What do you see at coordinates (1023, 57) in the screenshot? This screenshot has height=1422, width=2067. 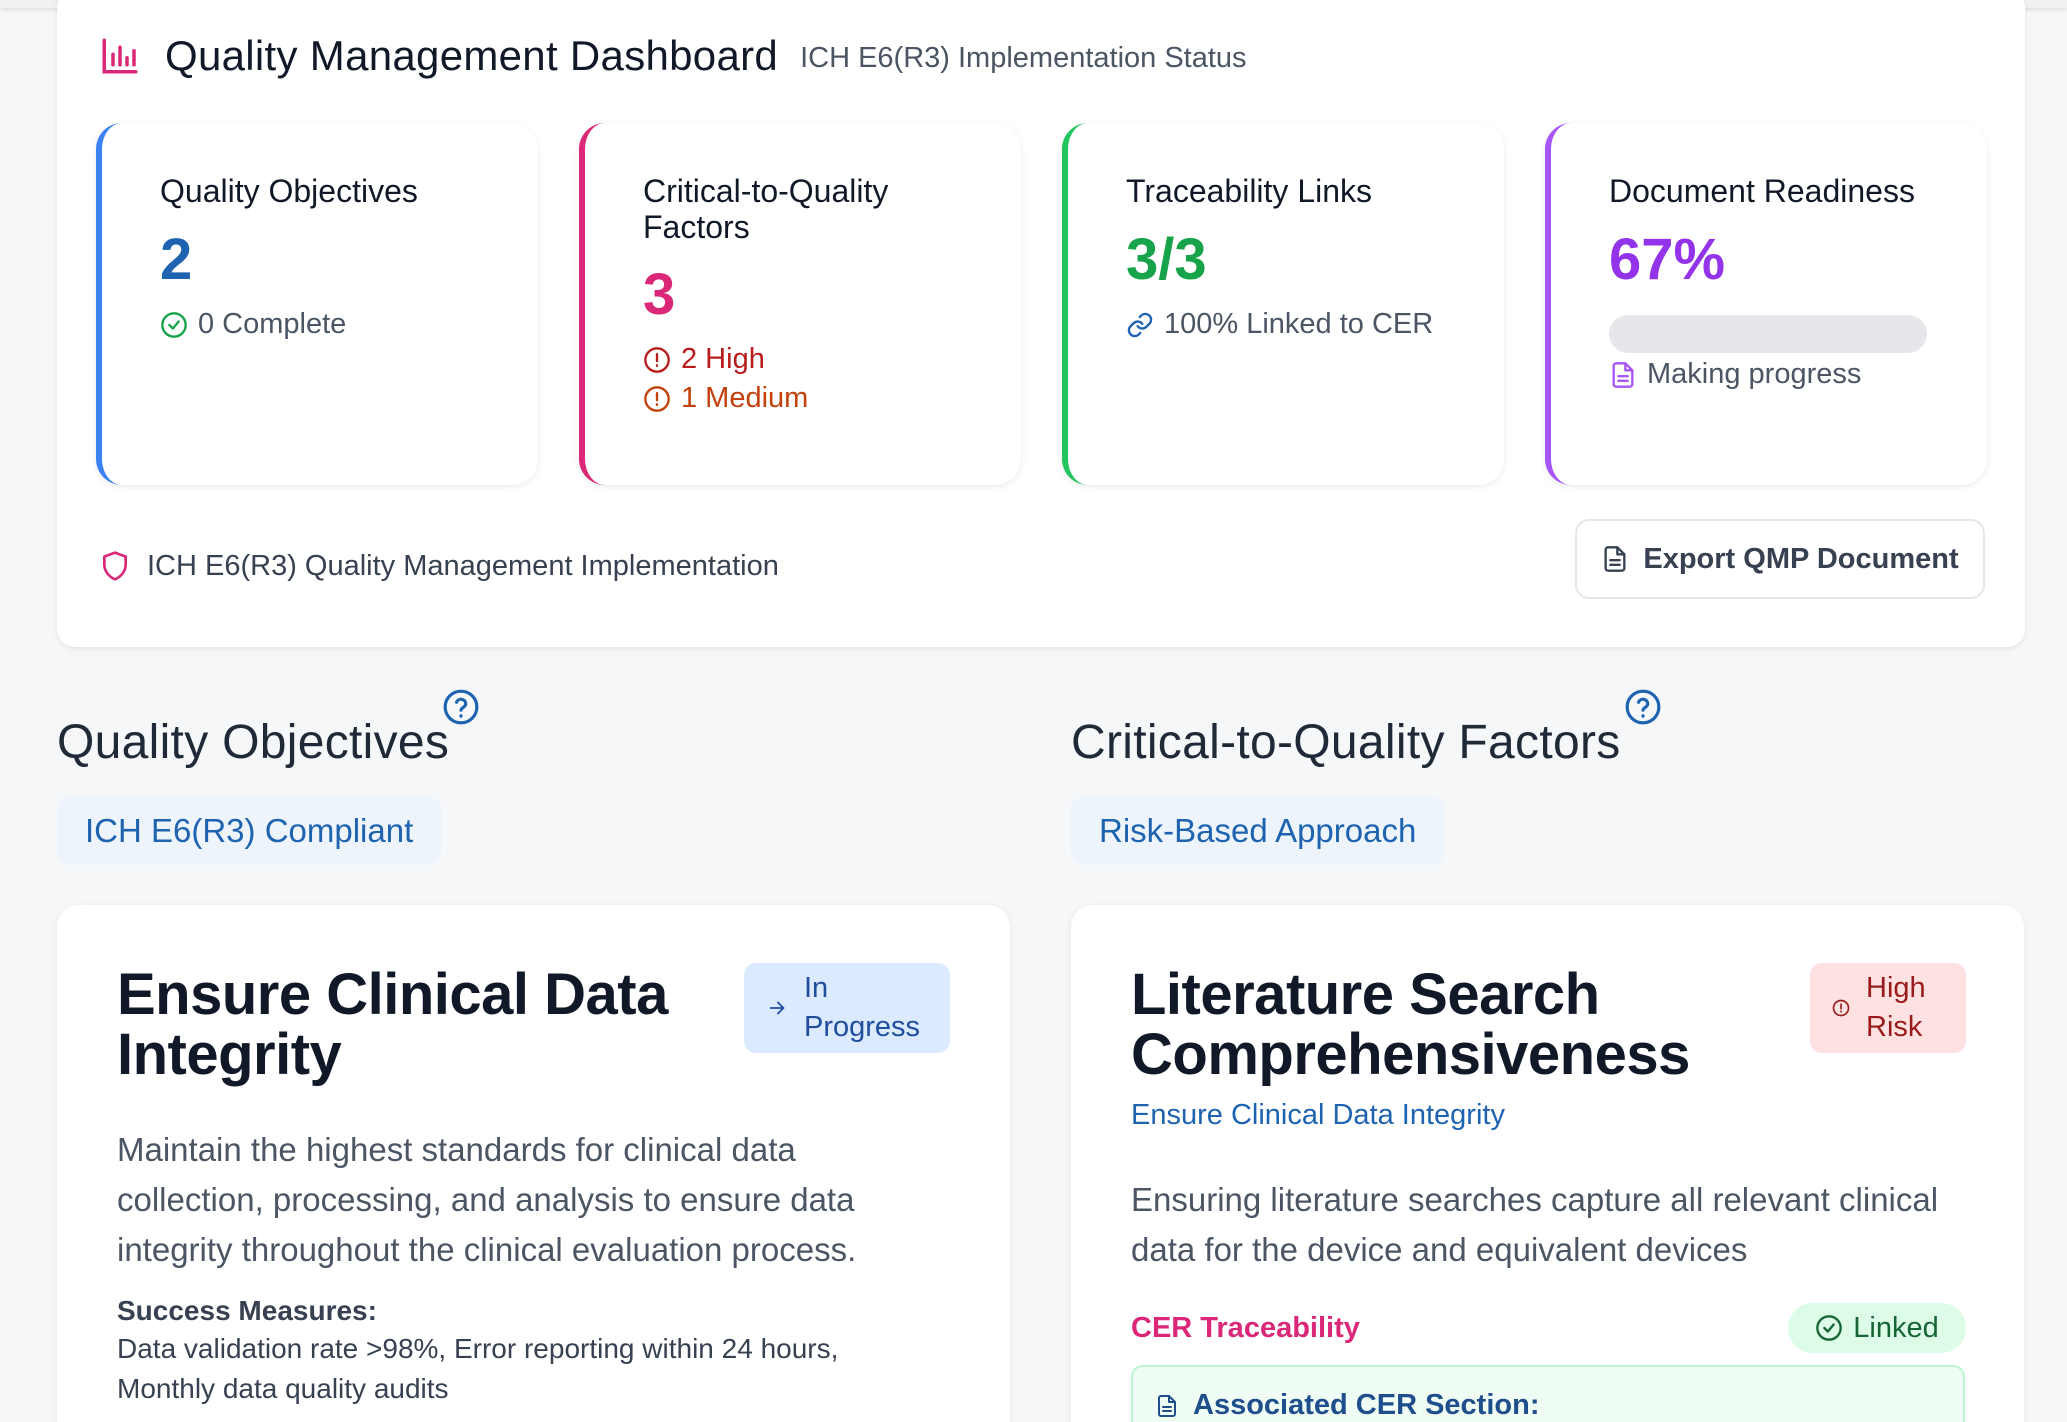 I see `dashboard-subtitle: ICH E6(R3) Implementation Status` at bounding box center [1023, 57].